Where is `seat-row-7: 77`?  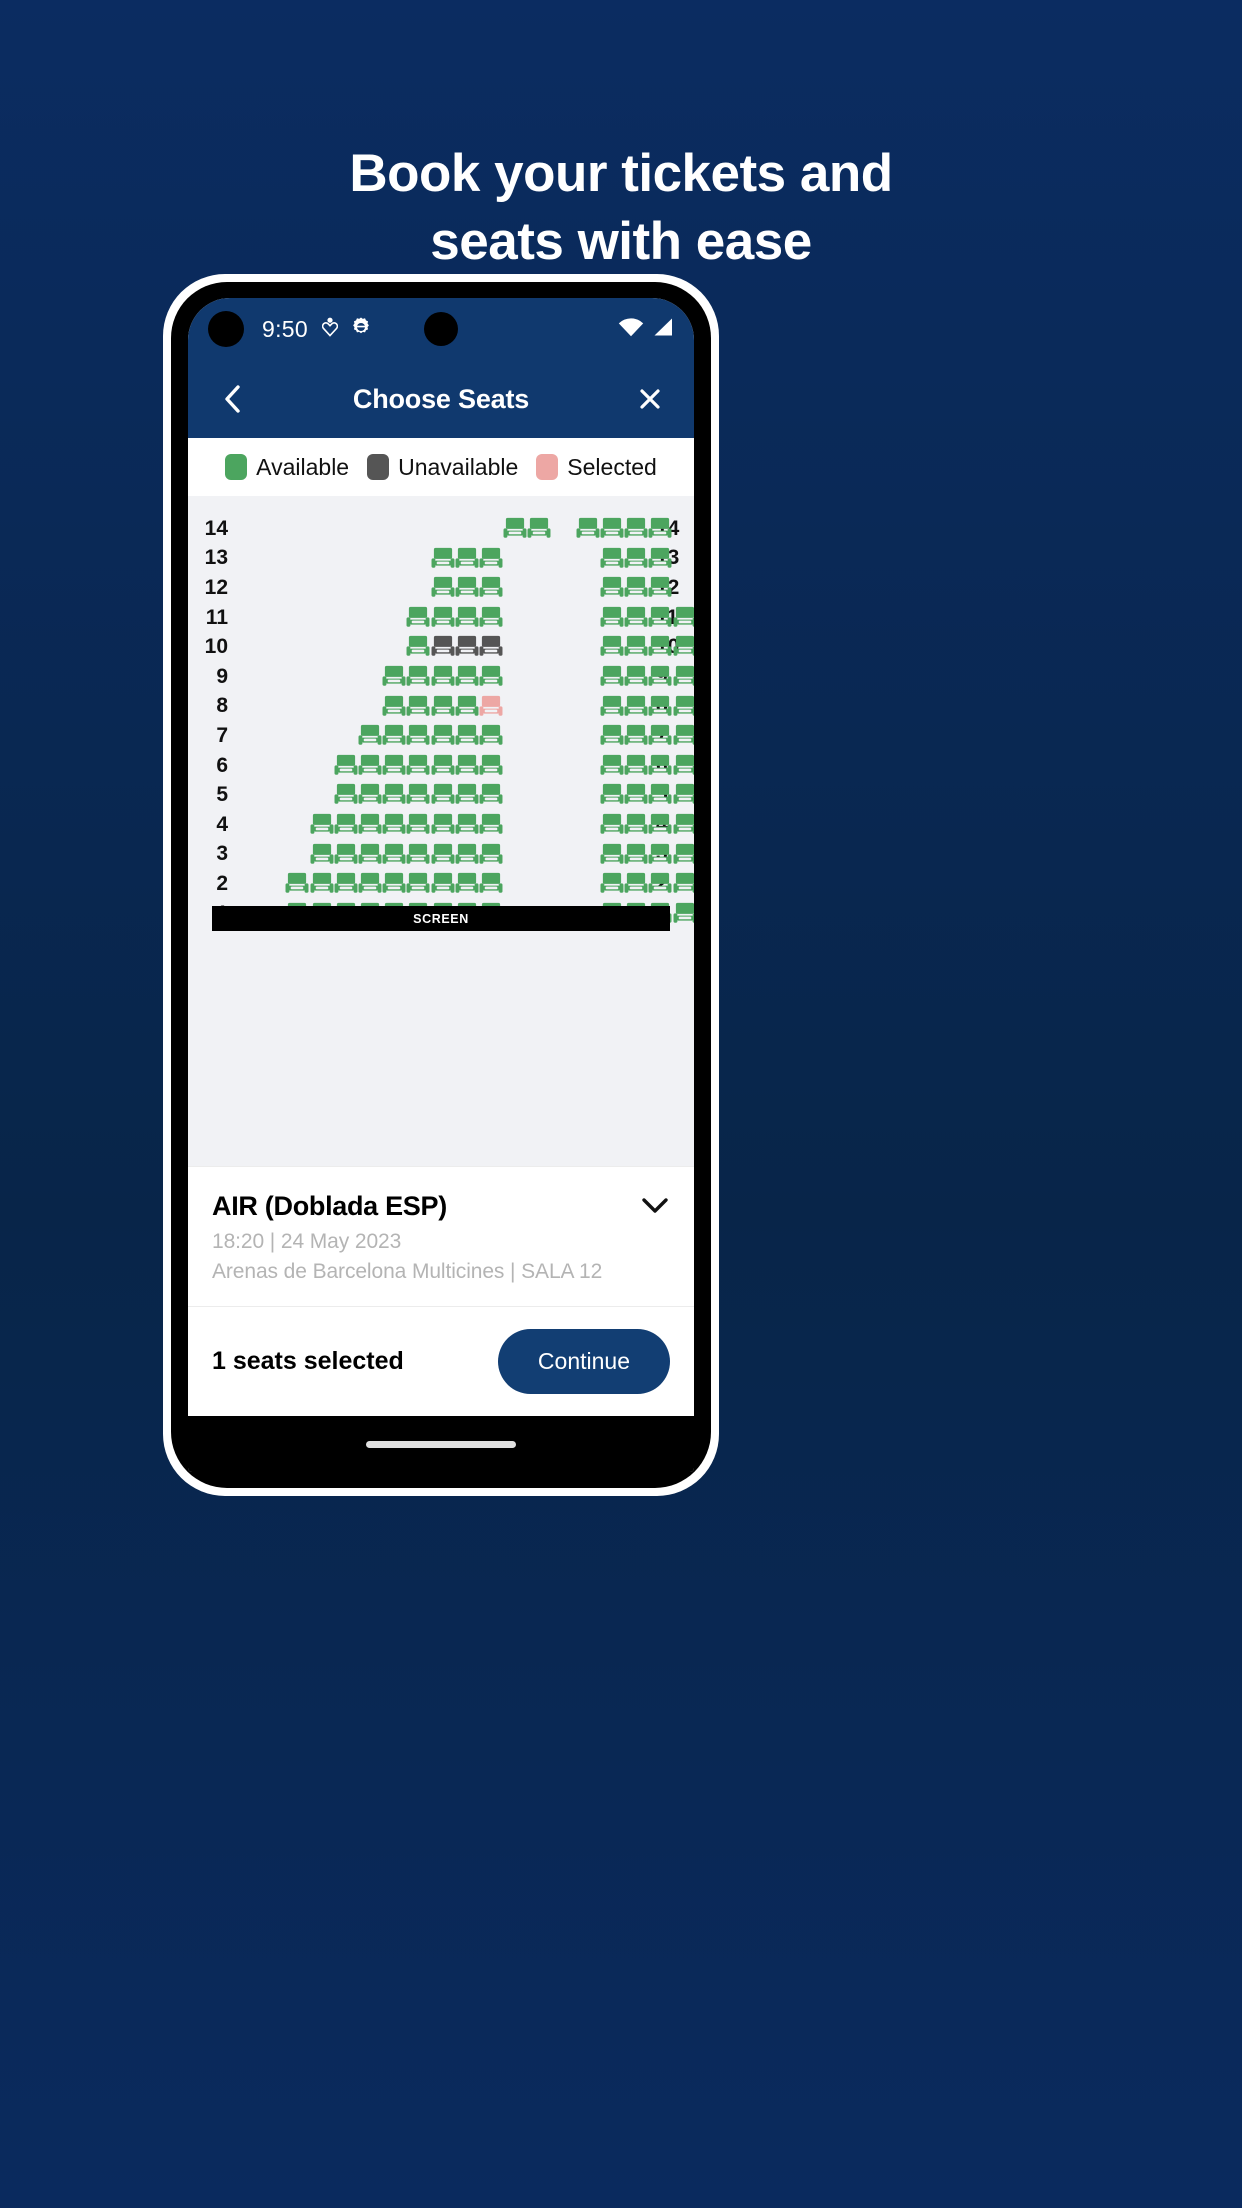
seat-row-7: 77 is located at coordinates (441, 736).